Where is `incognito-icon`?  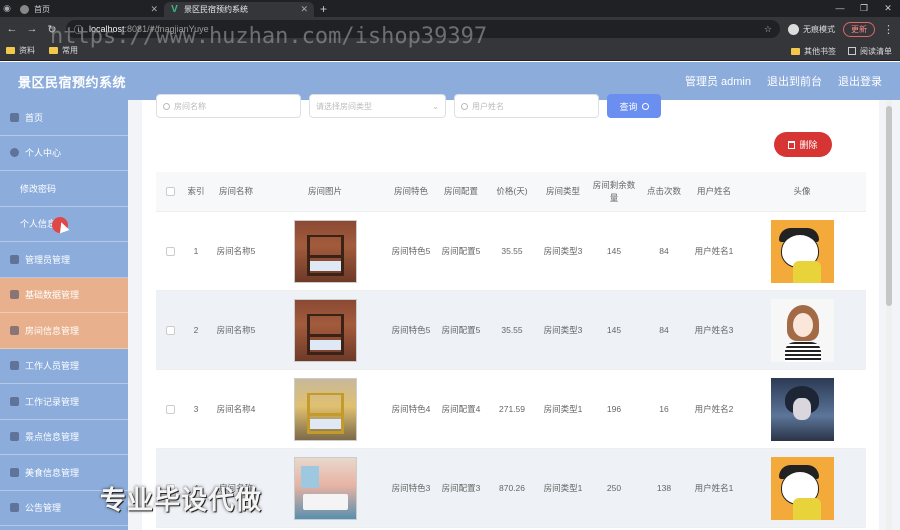
incognito-icon is located at coordinates (793, 29).